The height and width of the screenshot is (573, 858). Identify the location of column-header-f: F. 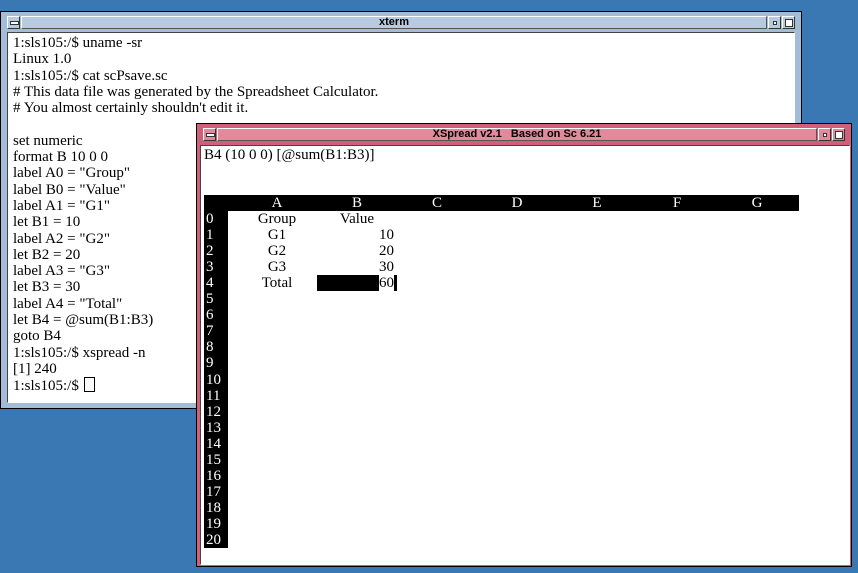
(677, 203).